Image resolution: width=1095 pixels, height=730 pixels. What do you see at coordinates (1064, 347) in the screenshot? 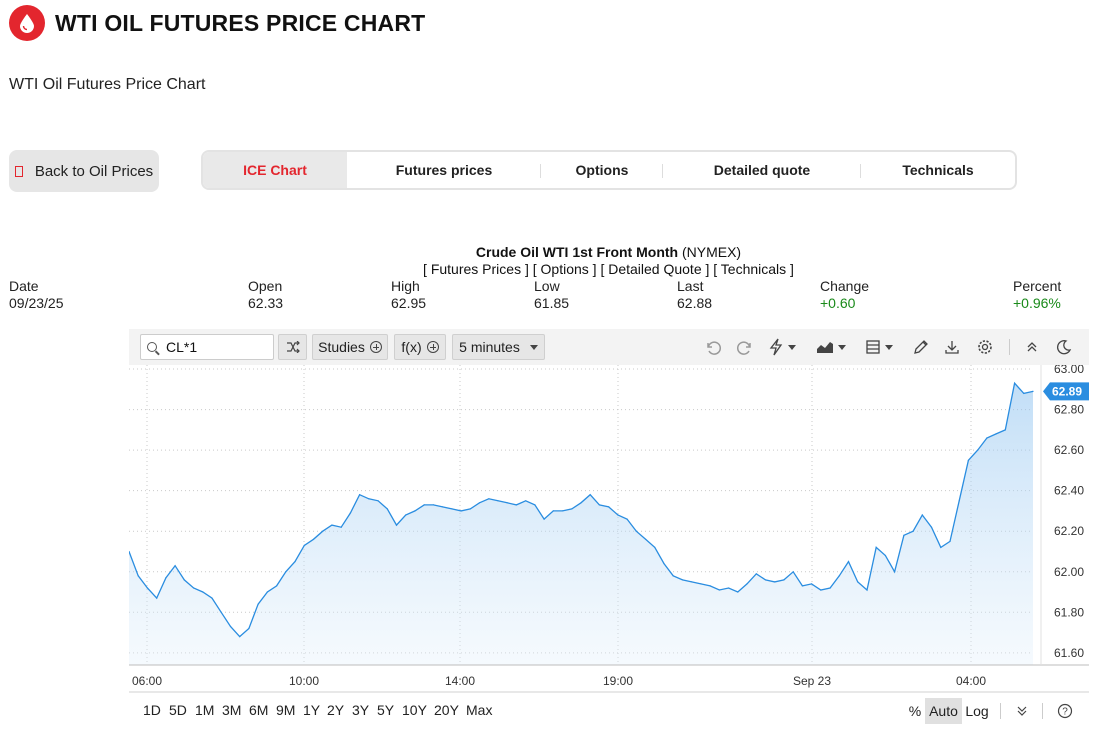
I see `dark-mode-icon` at bounding box center [1064, 347].